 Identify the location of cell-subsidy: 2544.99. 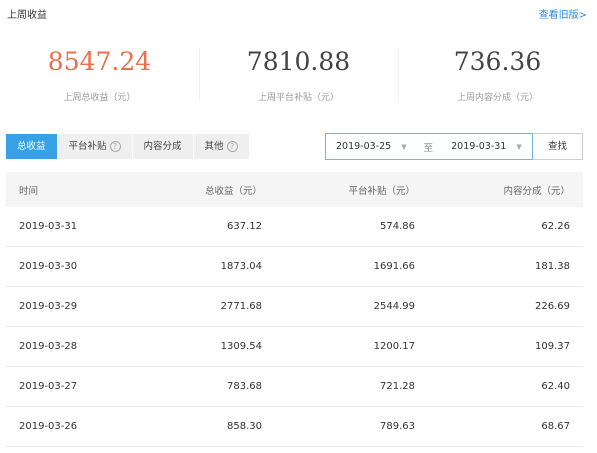
(394, 306).